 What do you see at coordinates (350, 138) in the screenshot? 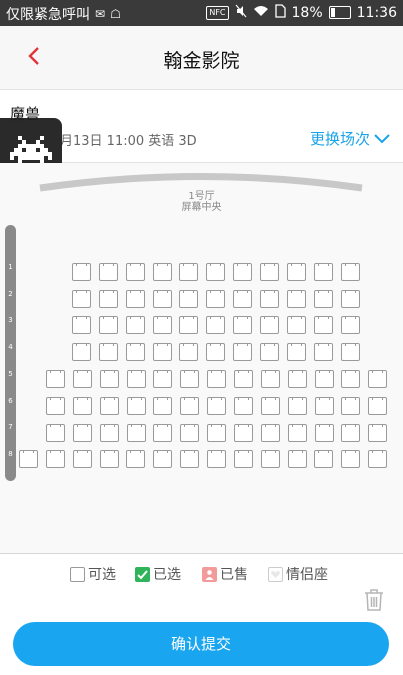
I see `change-showtime-button: 更换场次` at bounding box center [350, 138].